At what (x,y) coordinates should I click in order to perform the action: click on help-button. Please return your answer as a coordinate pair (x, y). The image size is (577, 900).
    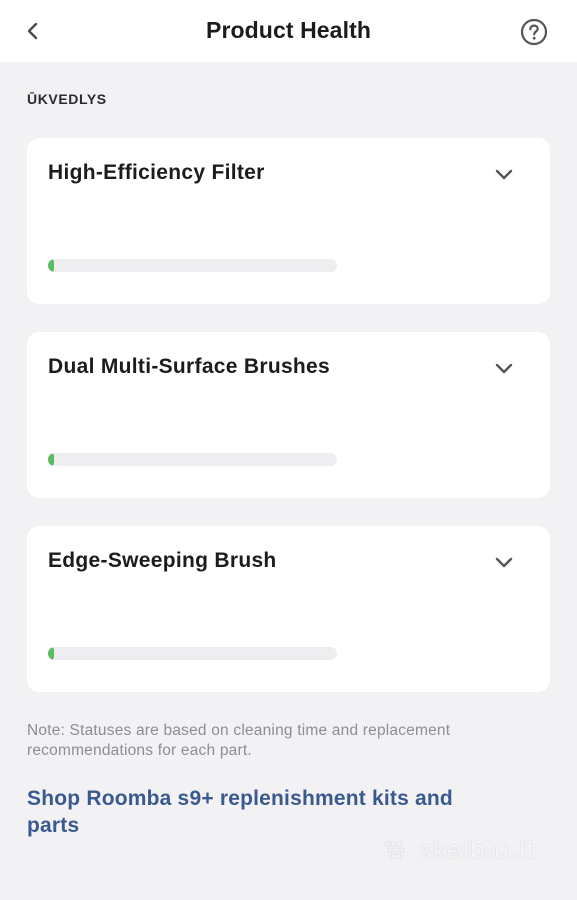
    Looking at the image, I should click on (534, 32).